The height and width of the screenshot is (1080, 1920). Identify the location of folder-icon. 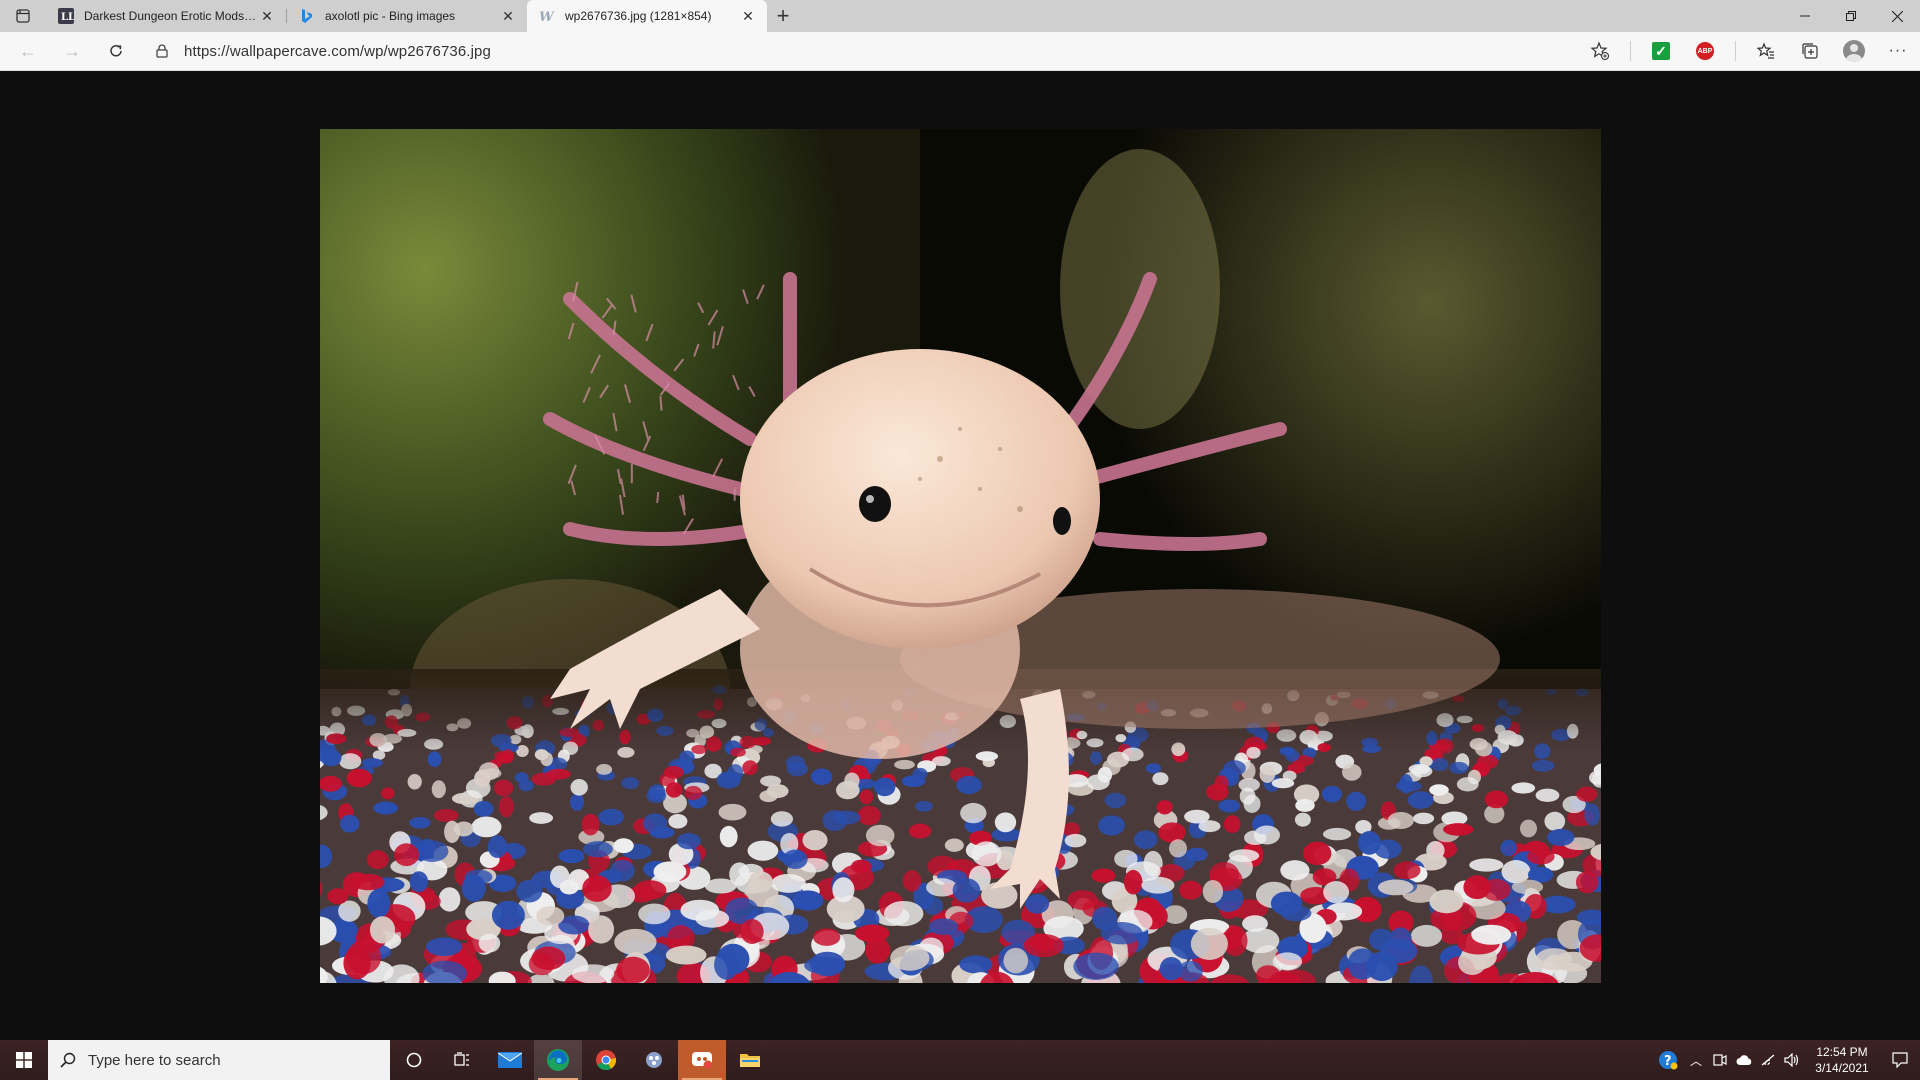
(750, 1060).